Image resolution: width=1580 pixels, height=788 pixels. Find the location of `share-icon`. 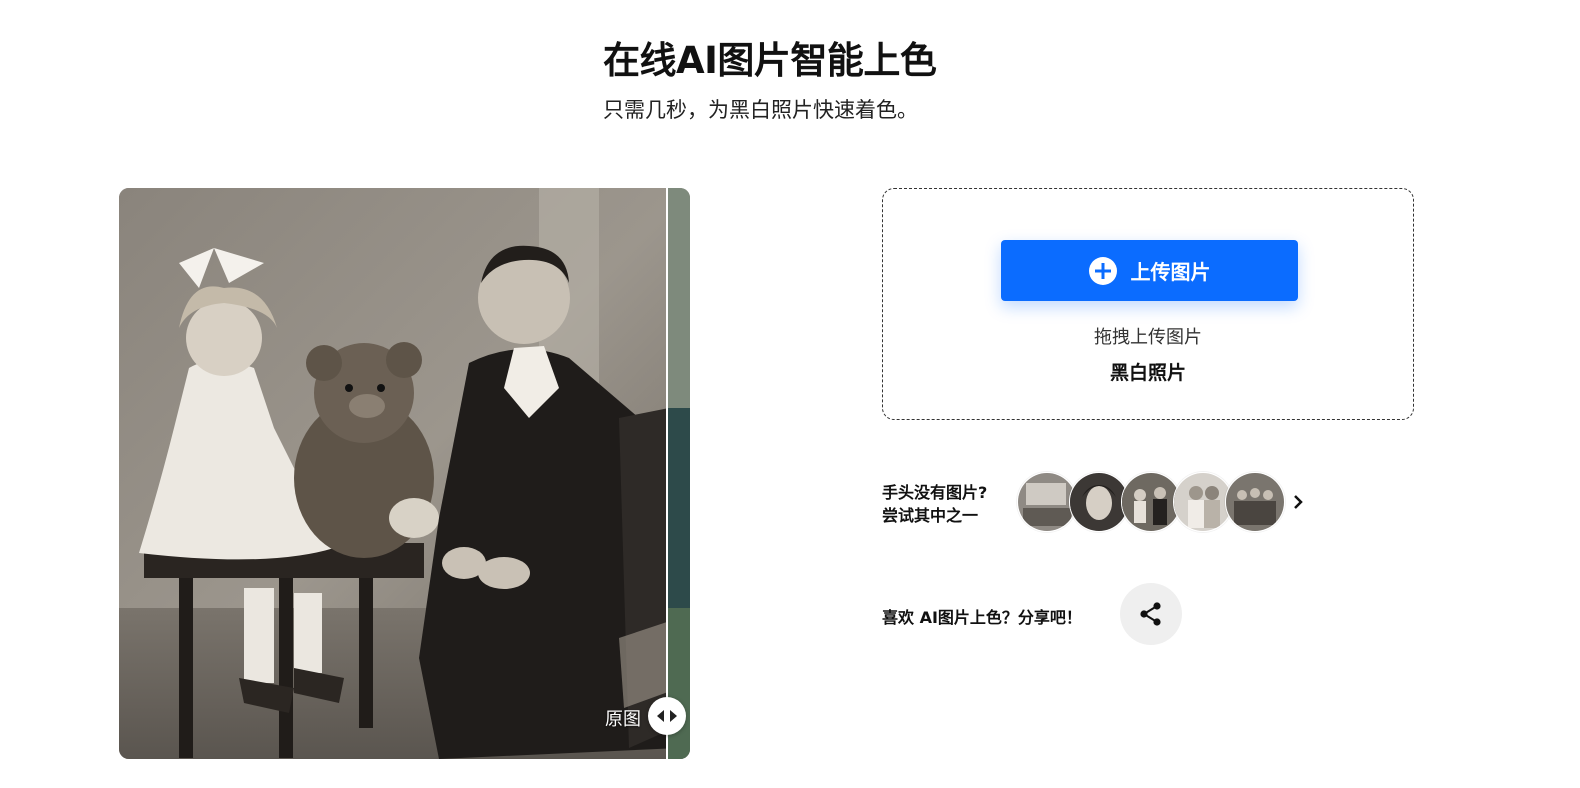

share-icon is located at coordinates (1150, 614).